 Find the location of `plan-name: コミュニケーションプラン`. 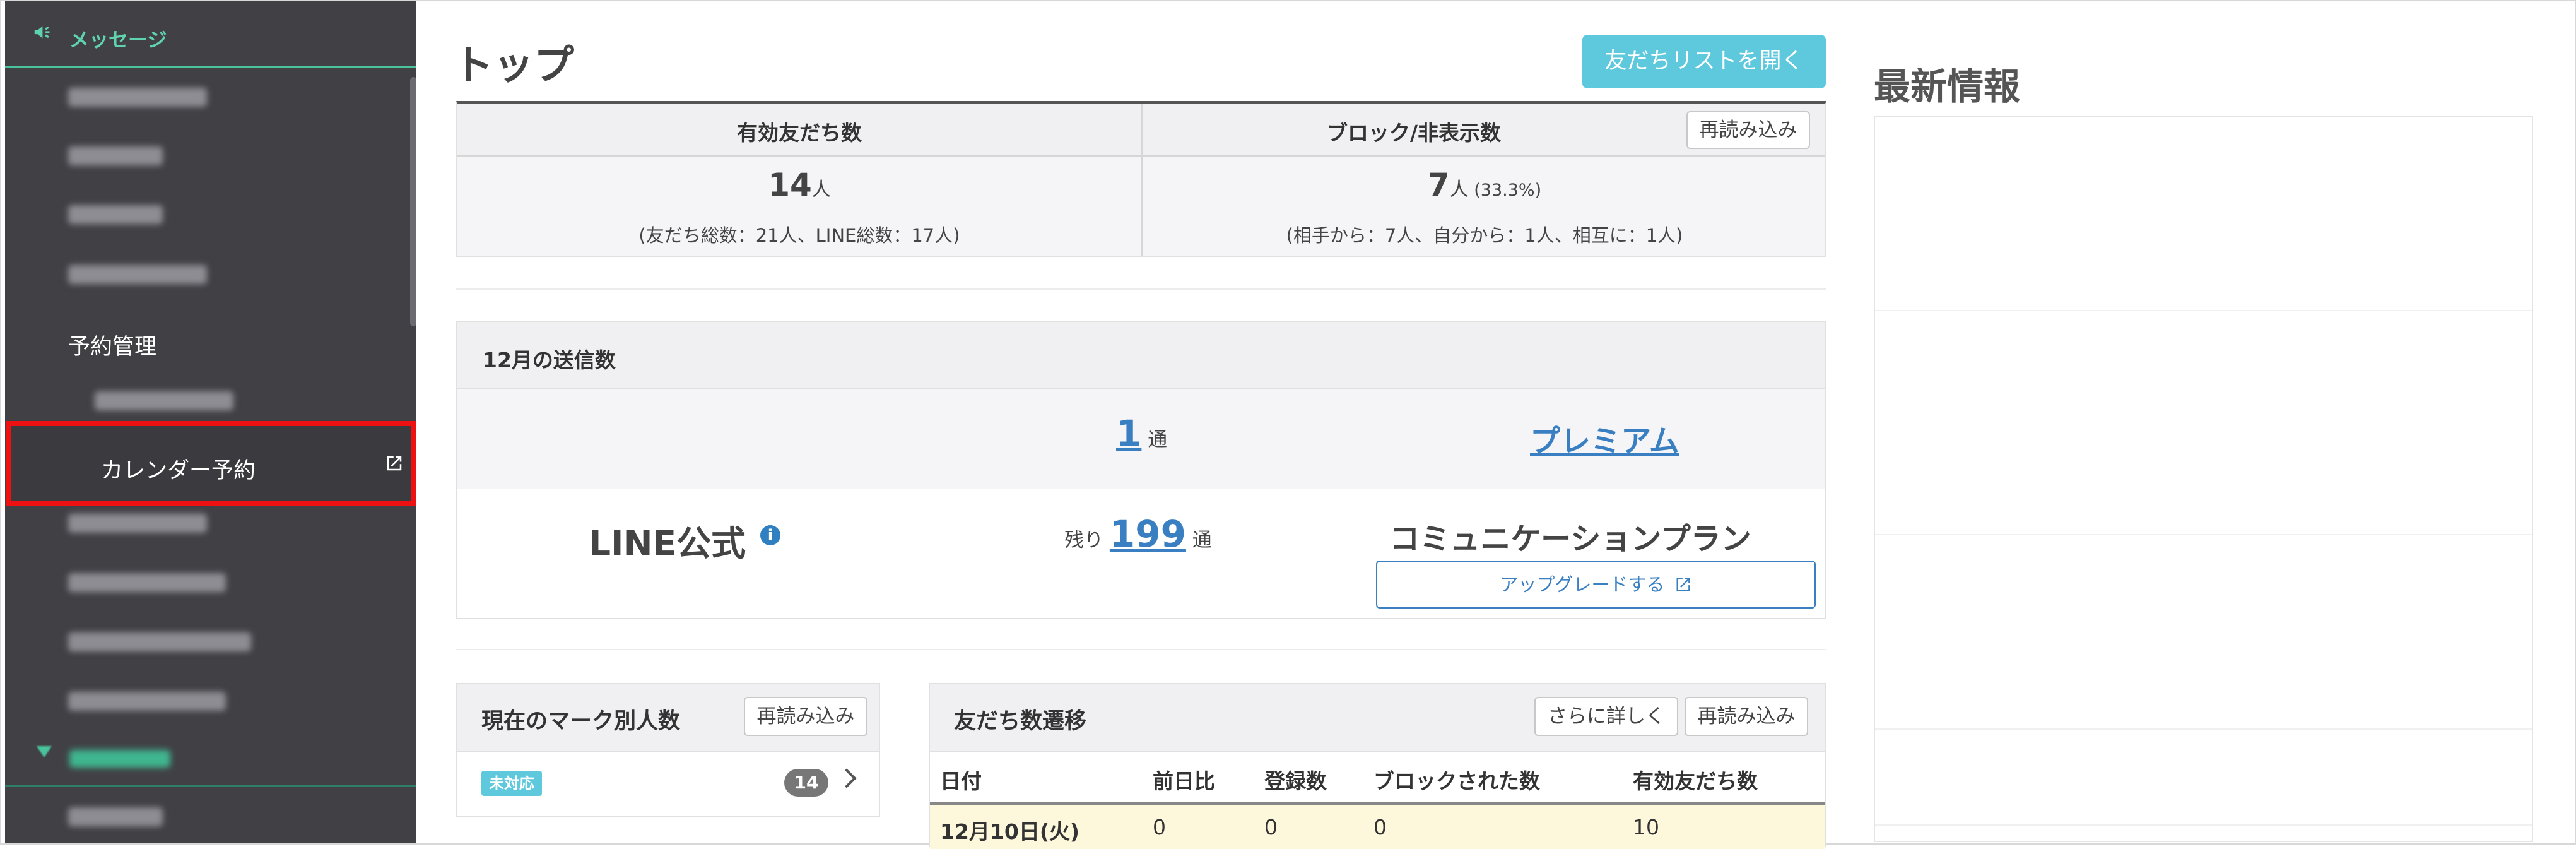

plan-name: コミュニケーションプラン is located at coordinates (1570, 539).